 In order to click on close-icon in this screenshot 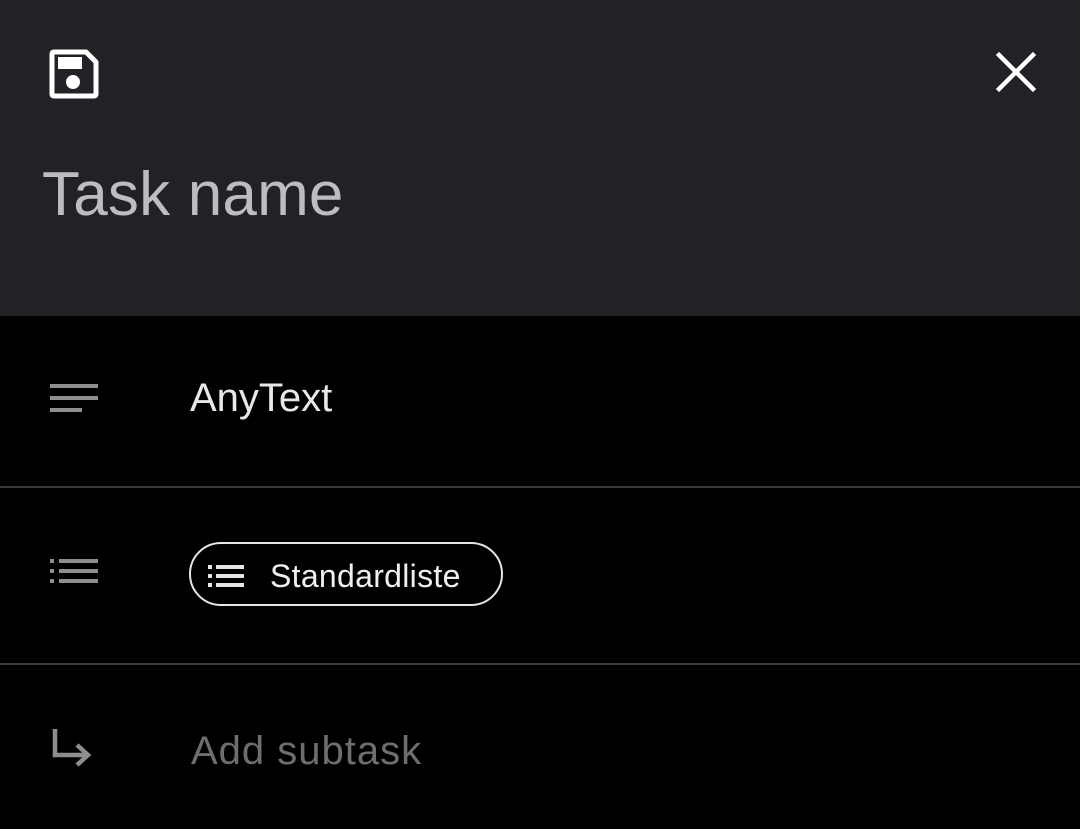, I will do `click(1016, 72)`.